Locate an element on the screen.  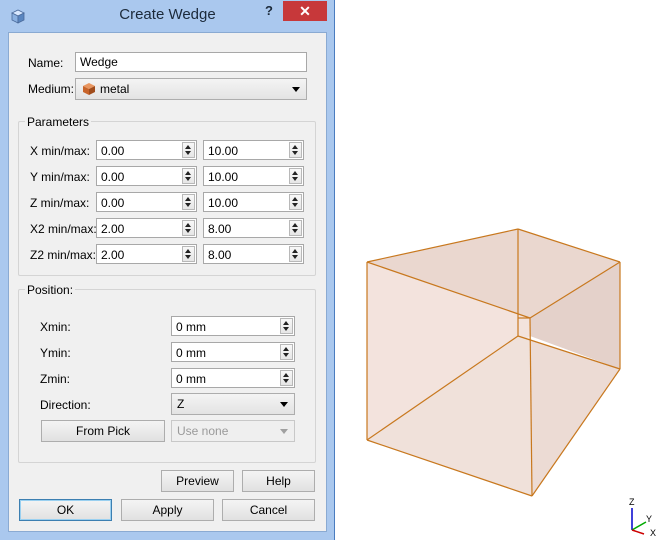
close-icon: ✕ is located at coordinates (305, 11).